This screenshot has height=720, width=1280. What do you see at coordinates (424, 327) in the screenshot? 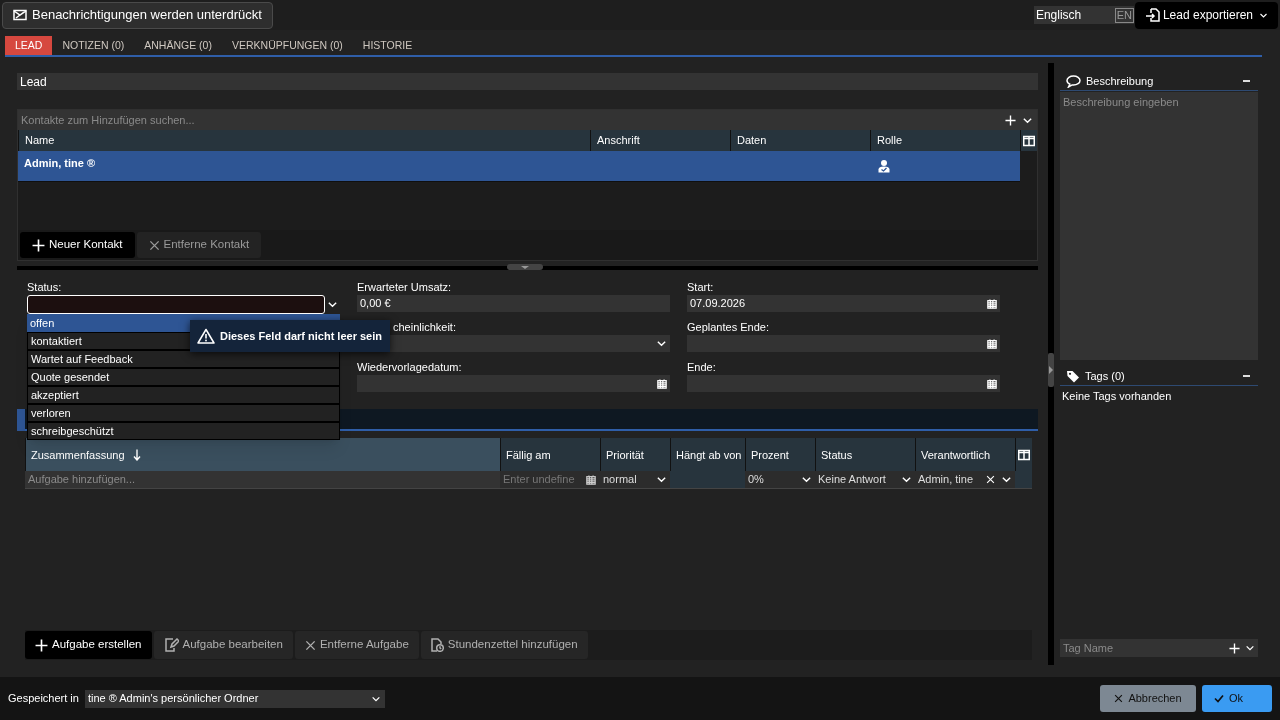
I see `field-label: cheinlichkeit:` at bounding box center [424, 327].